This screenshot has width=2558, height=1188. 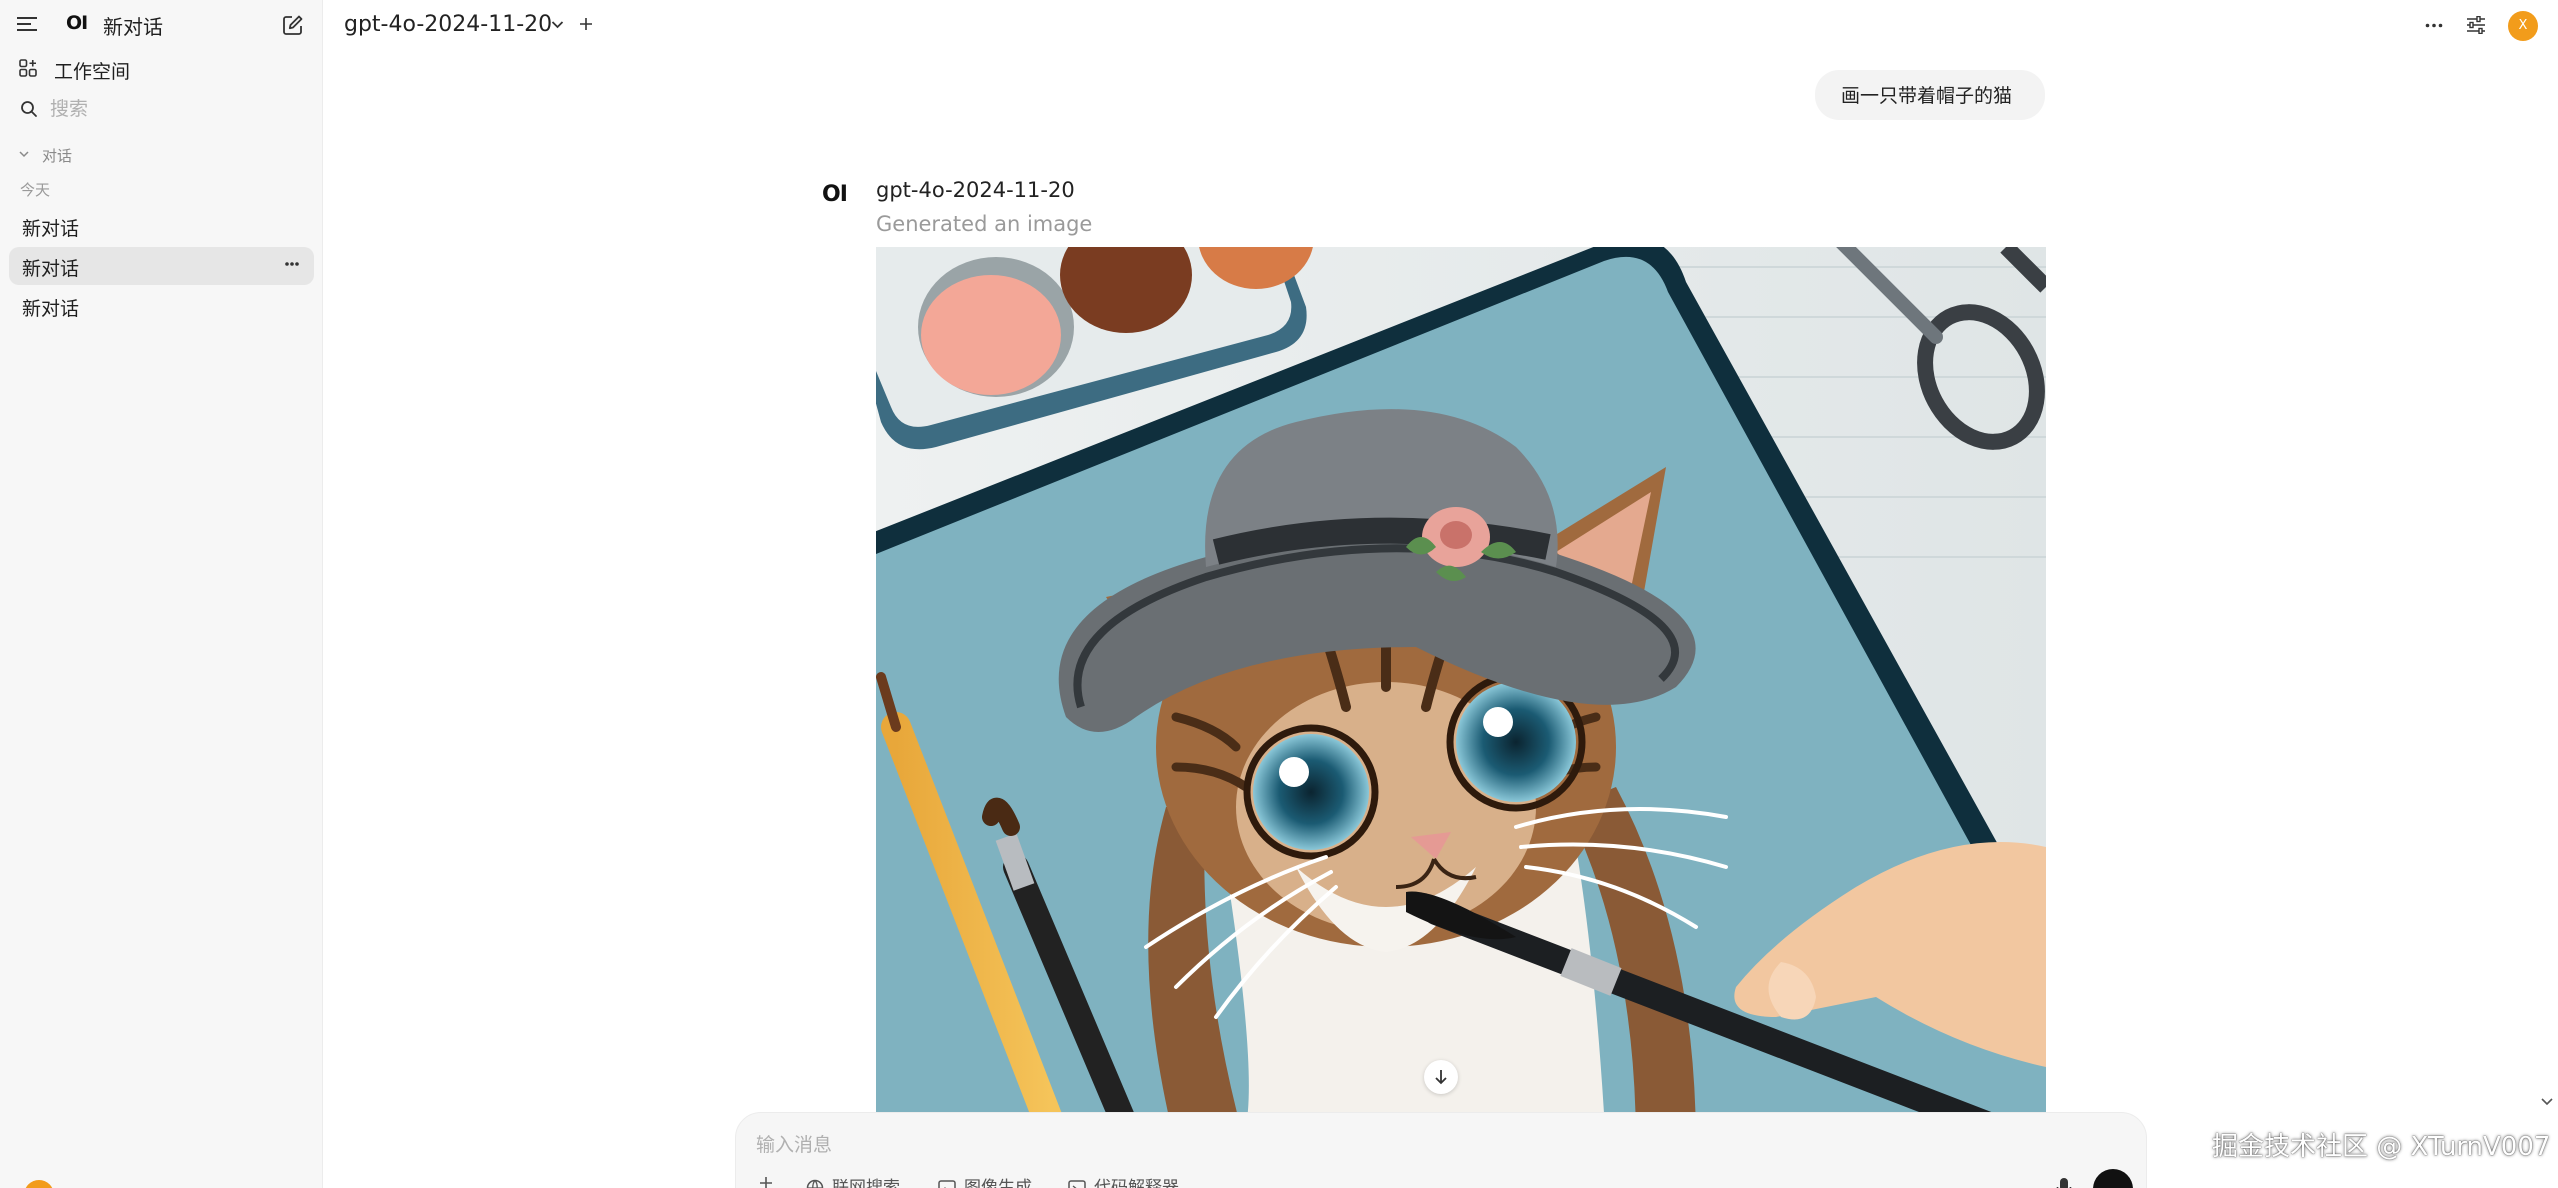 What do you see at coordinates (57, 156) in the screenshot?
I see `section-label: 对话` at bounding box center [57, 156].